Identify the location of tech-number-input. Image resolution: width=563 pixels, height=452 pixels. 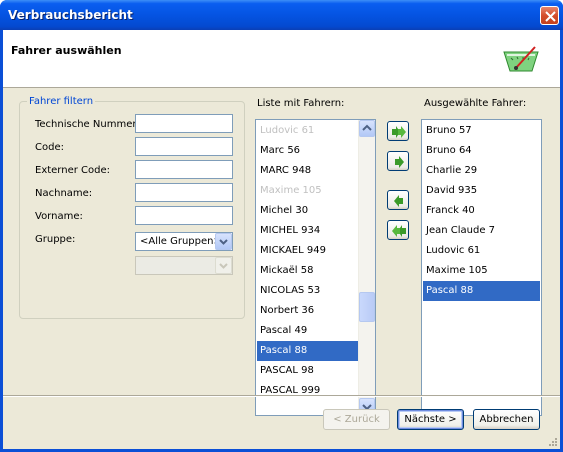
(184, 123).